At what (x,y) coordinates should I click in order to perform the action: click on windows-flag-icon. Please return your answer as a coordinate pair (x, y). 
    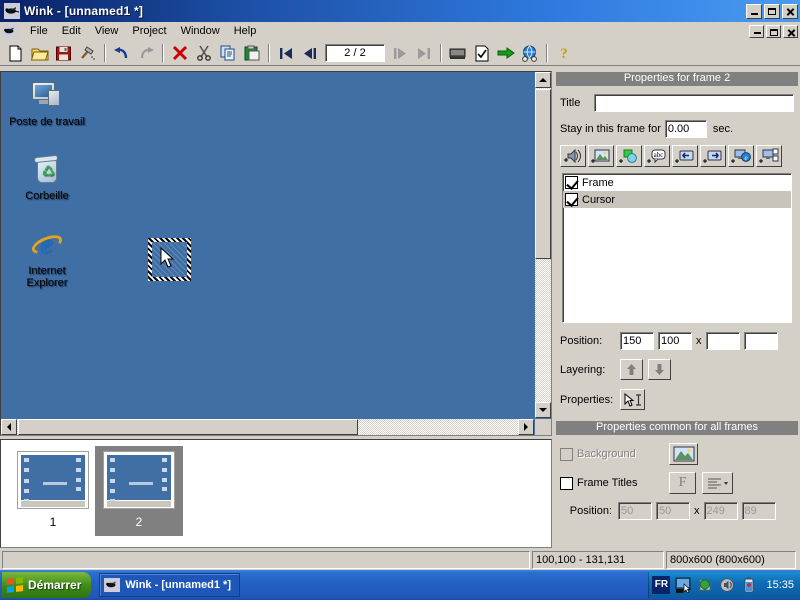
    Looking at the image, I should click on (15, 585).